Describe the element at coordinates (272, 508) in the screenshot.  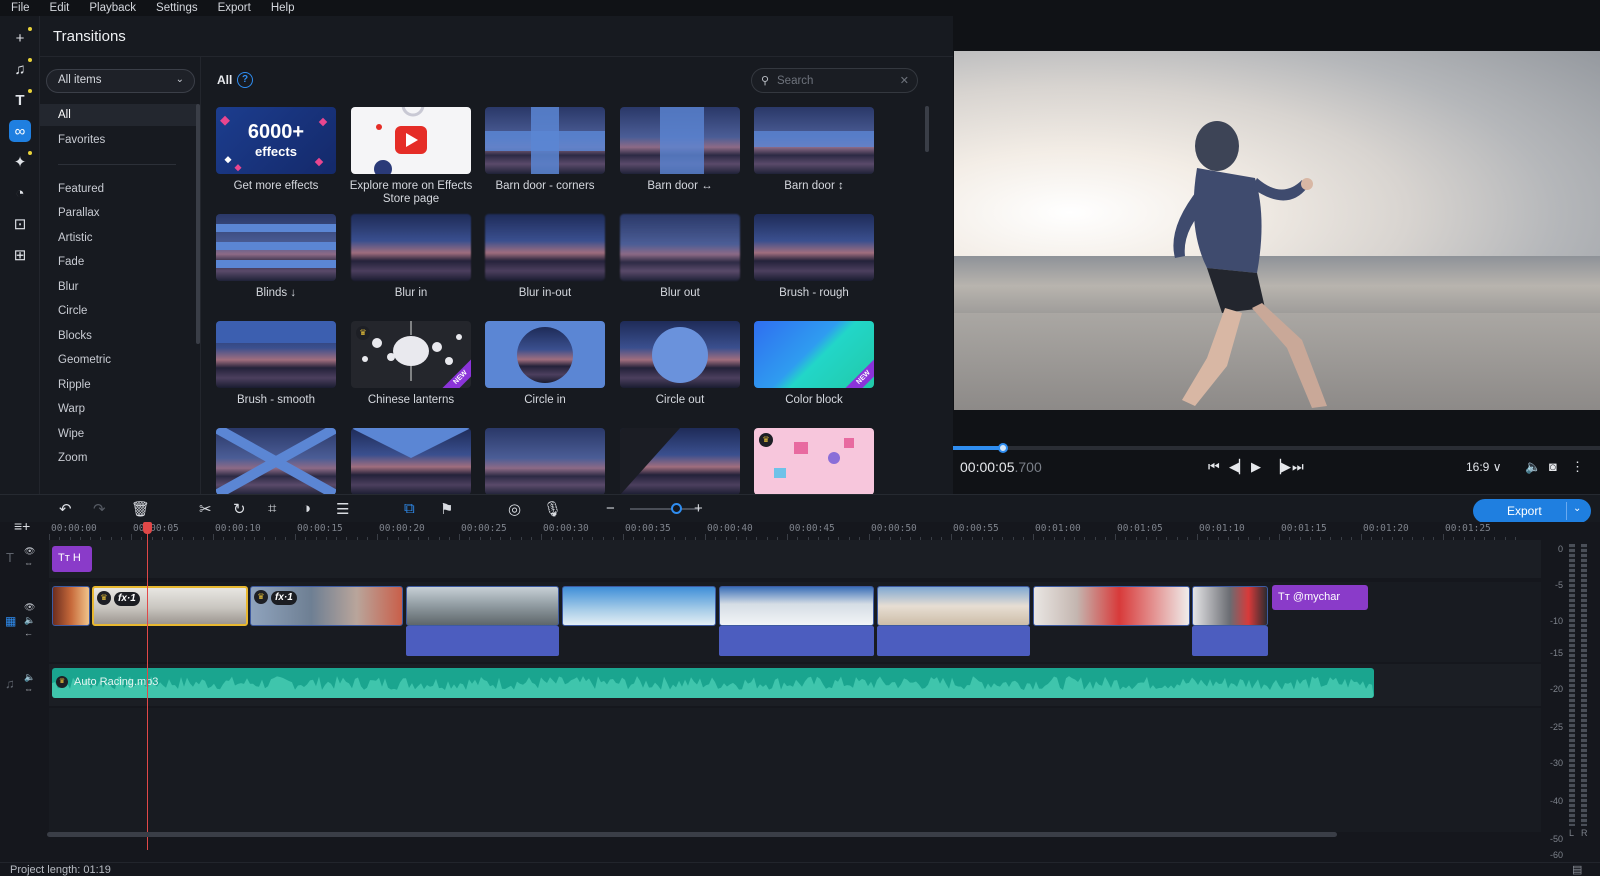
I see `crop-icon: ⌗` at that location.